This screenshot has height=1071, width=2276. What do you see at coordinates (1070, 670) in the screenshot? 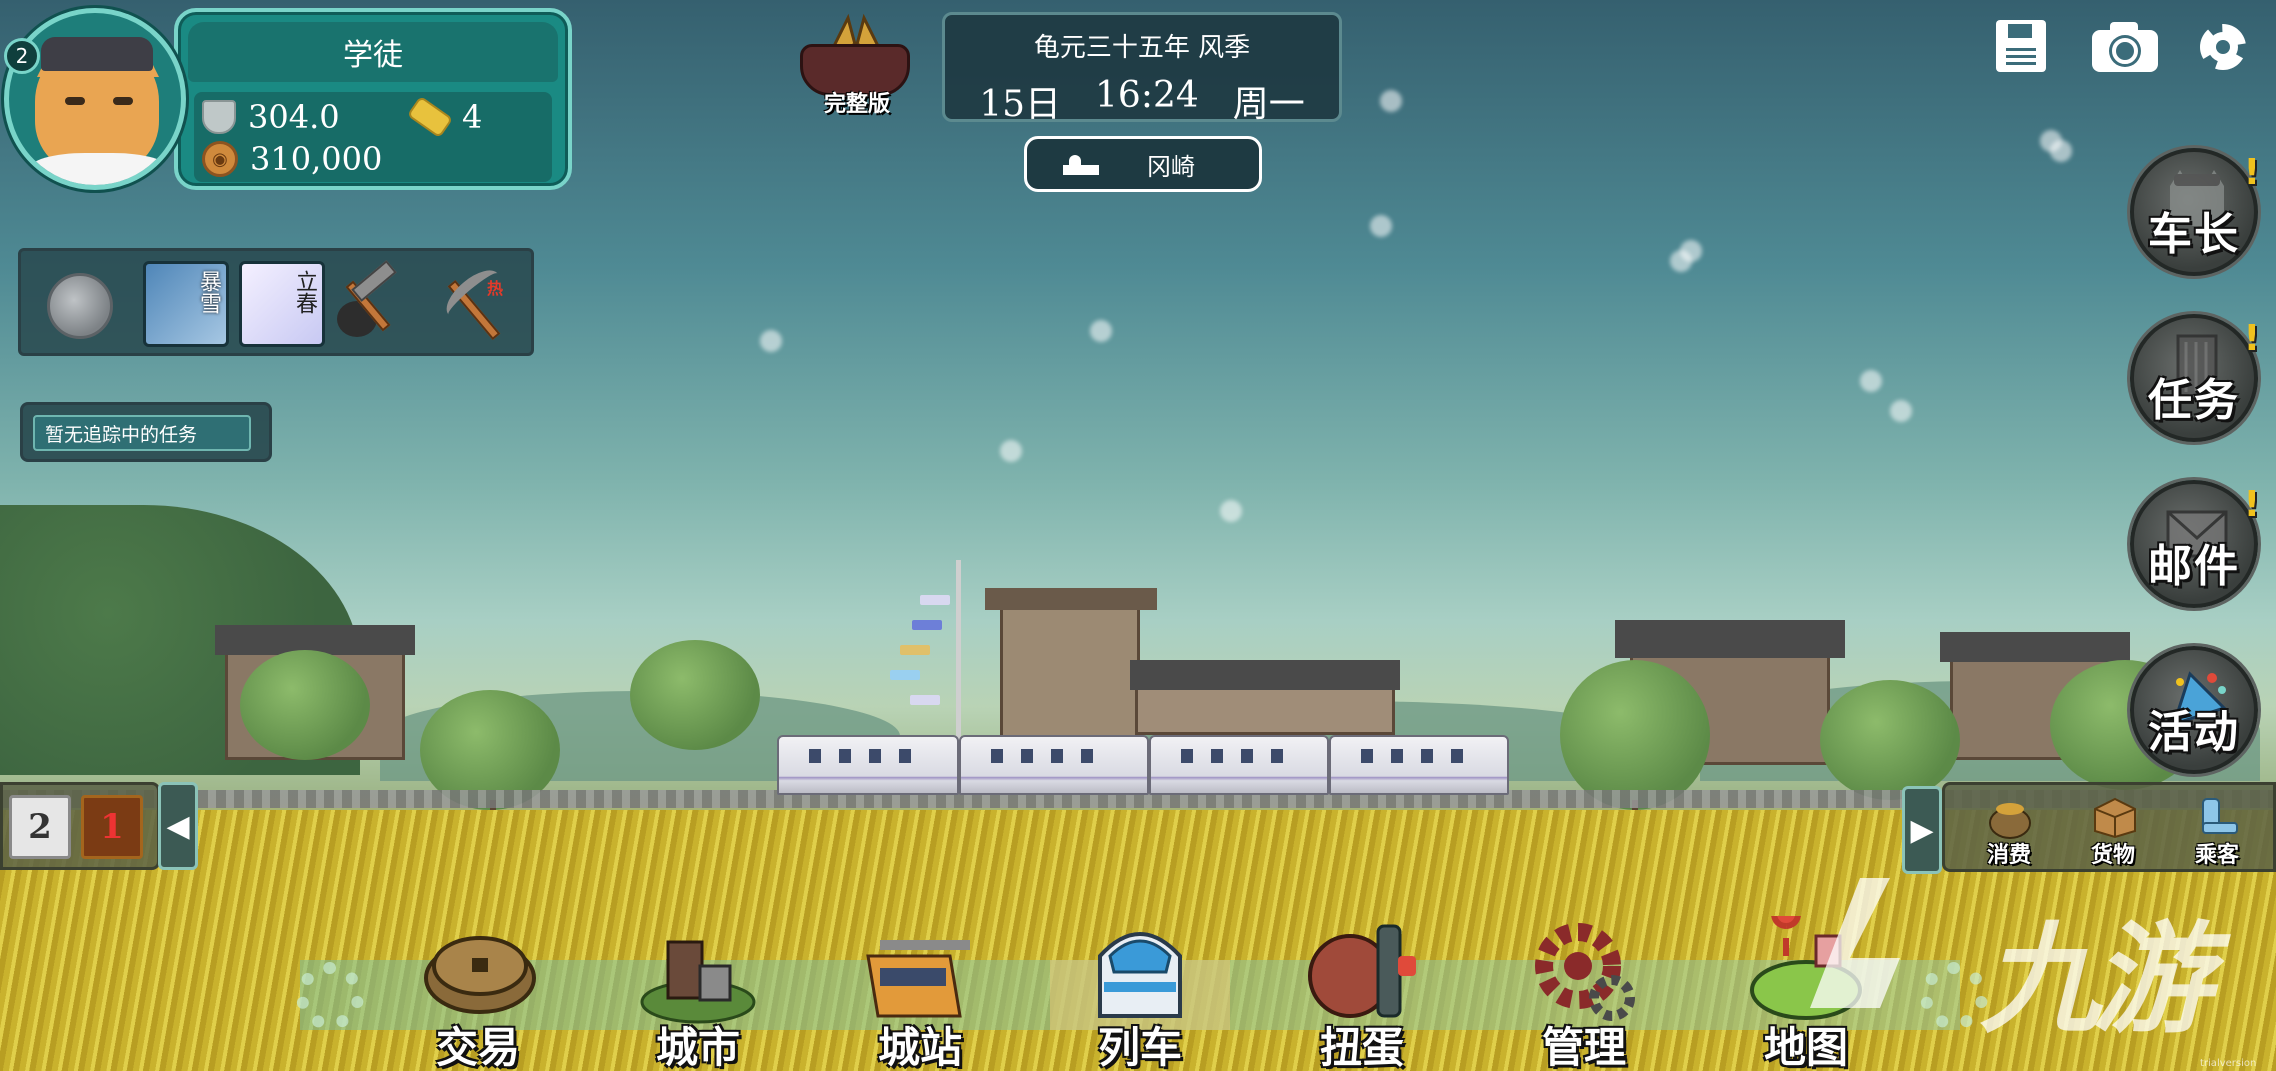
I see `station-tower` at bounding box center [1070, 670].